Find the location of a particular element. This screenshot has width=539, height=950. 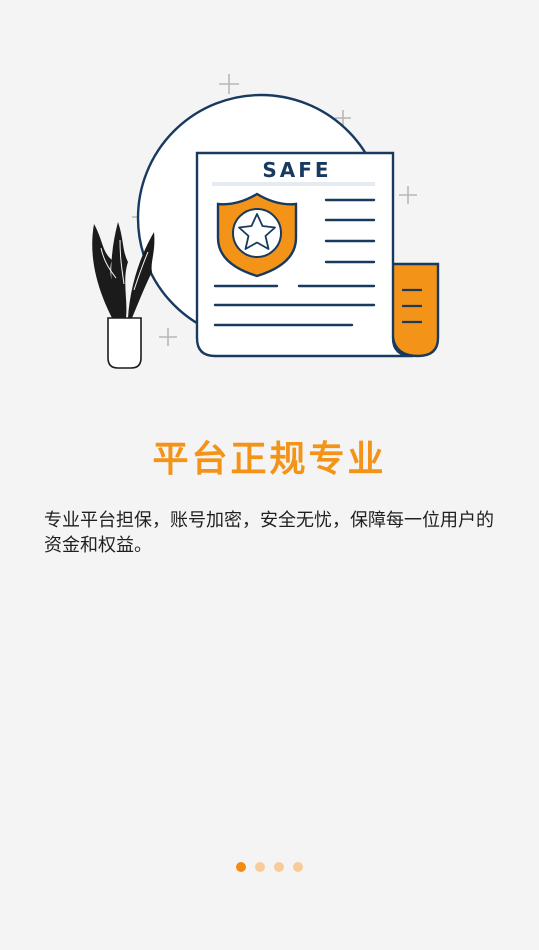

page-description: 专业平台担保，账号加密，安全无忧，保障每一位用户的资金和权益。 is located at coordinates (269, 533).